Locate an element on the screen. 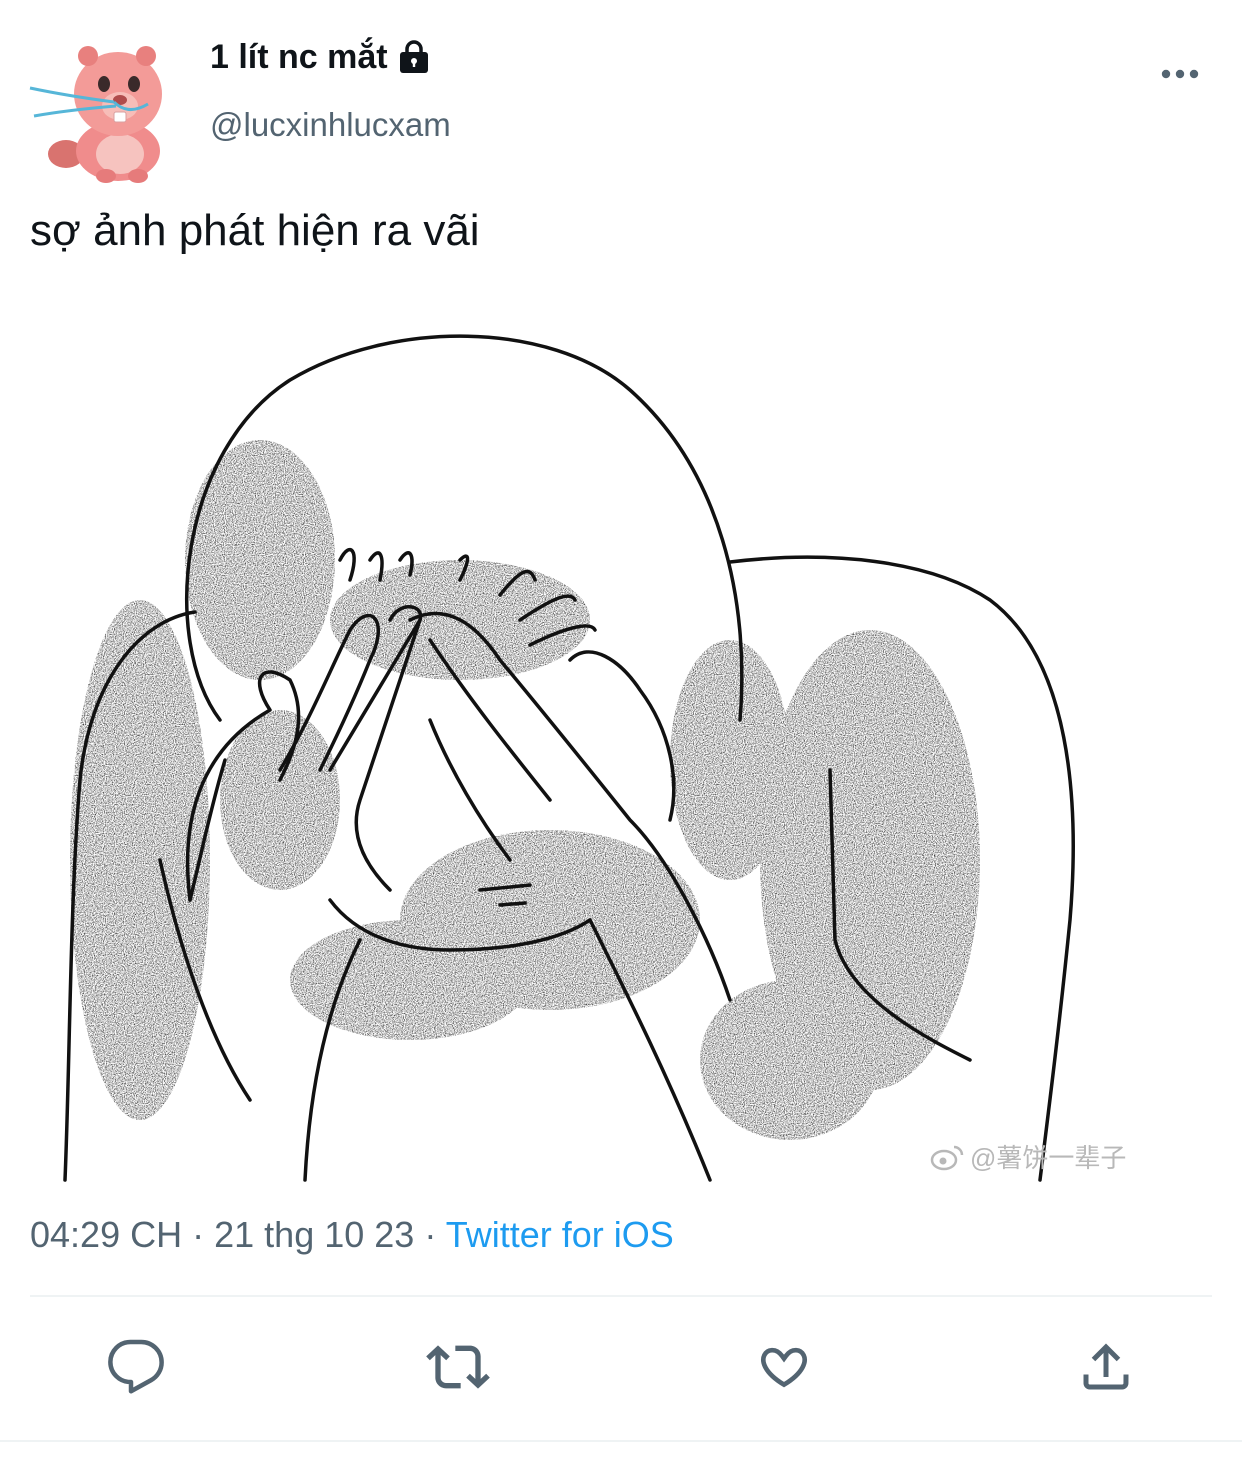  user-handle: @lucxinhlucxam is located at coordinates (330, 125).